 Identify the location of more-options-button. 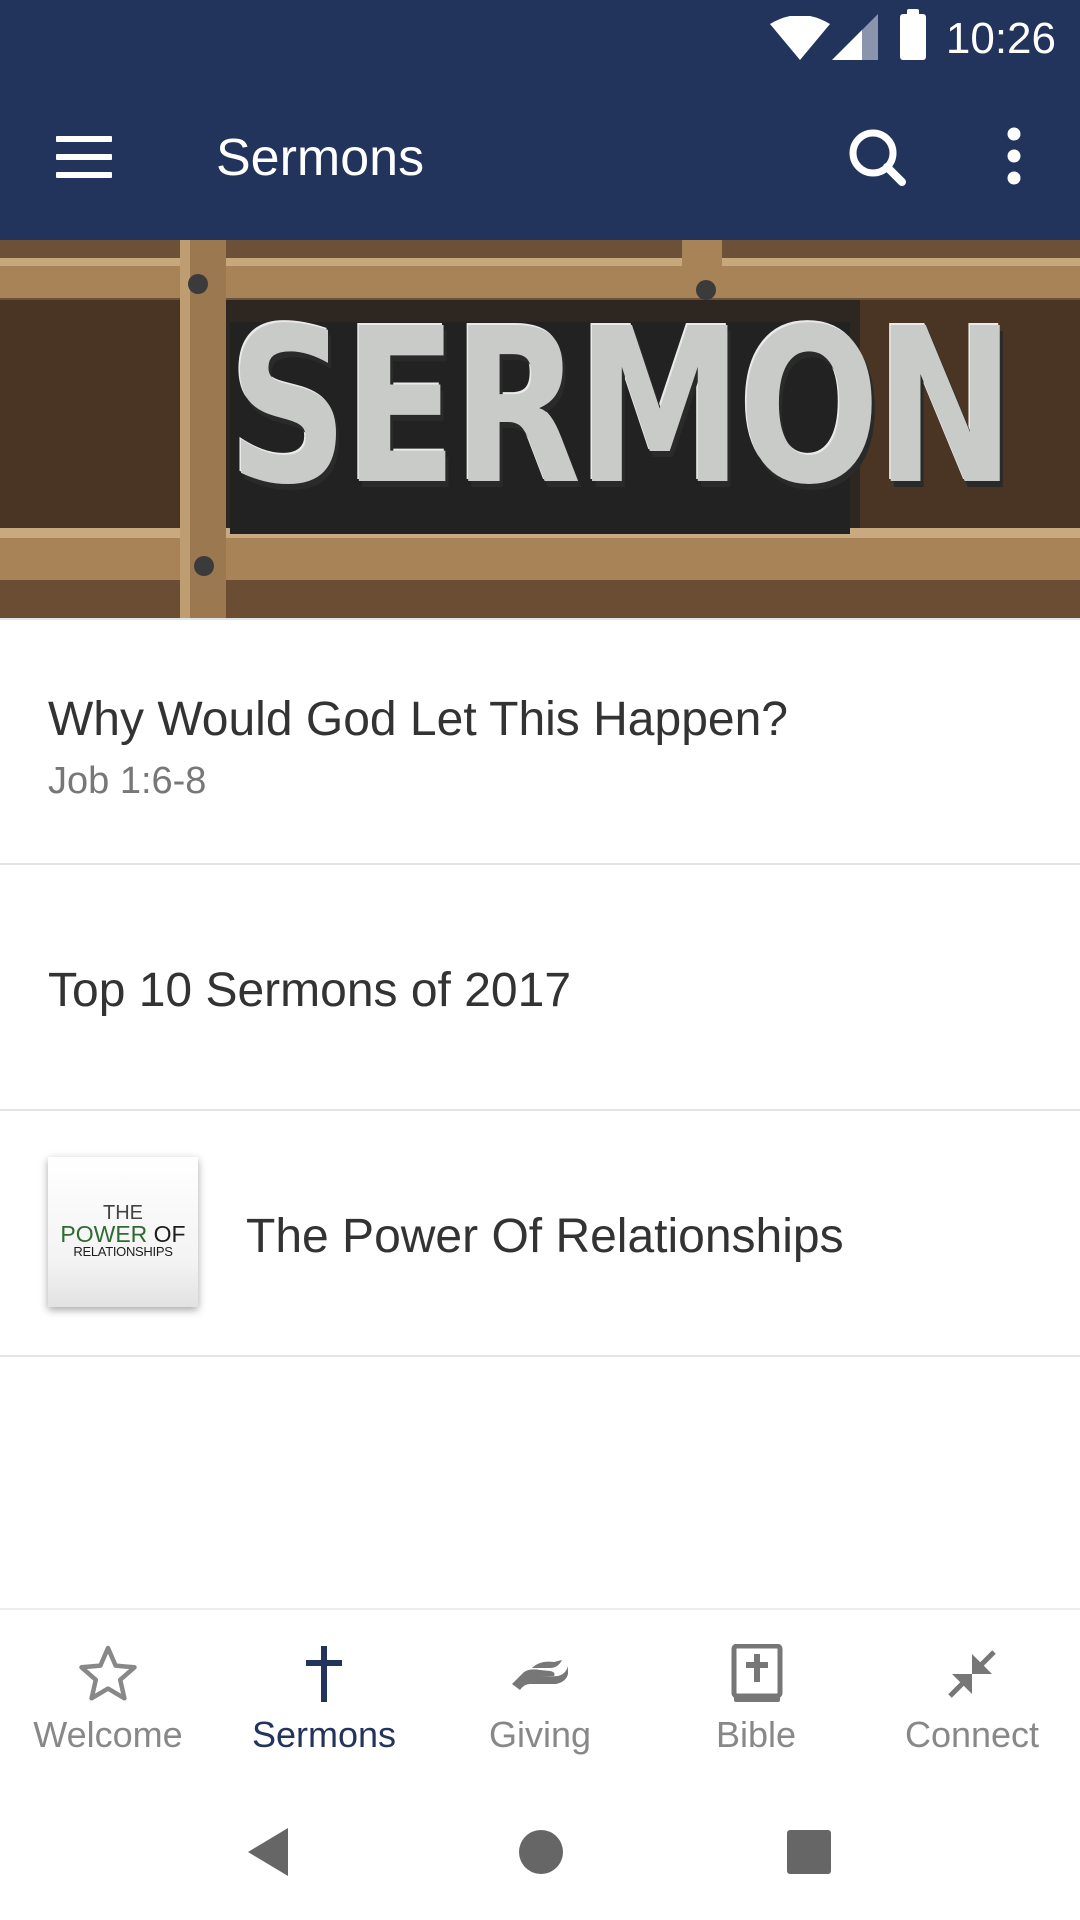
(1015, 158).